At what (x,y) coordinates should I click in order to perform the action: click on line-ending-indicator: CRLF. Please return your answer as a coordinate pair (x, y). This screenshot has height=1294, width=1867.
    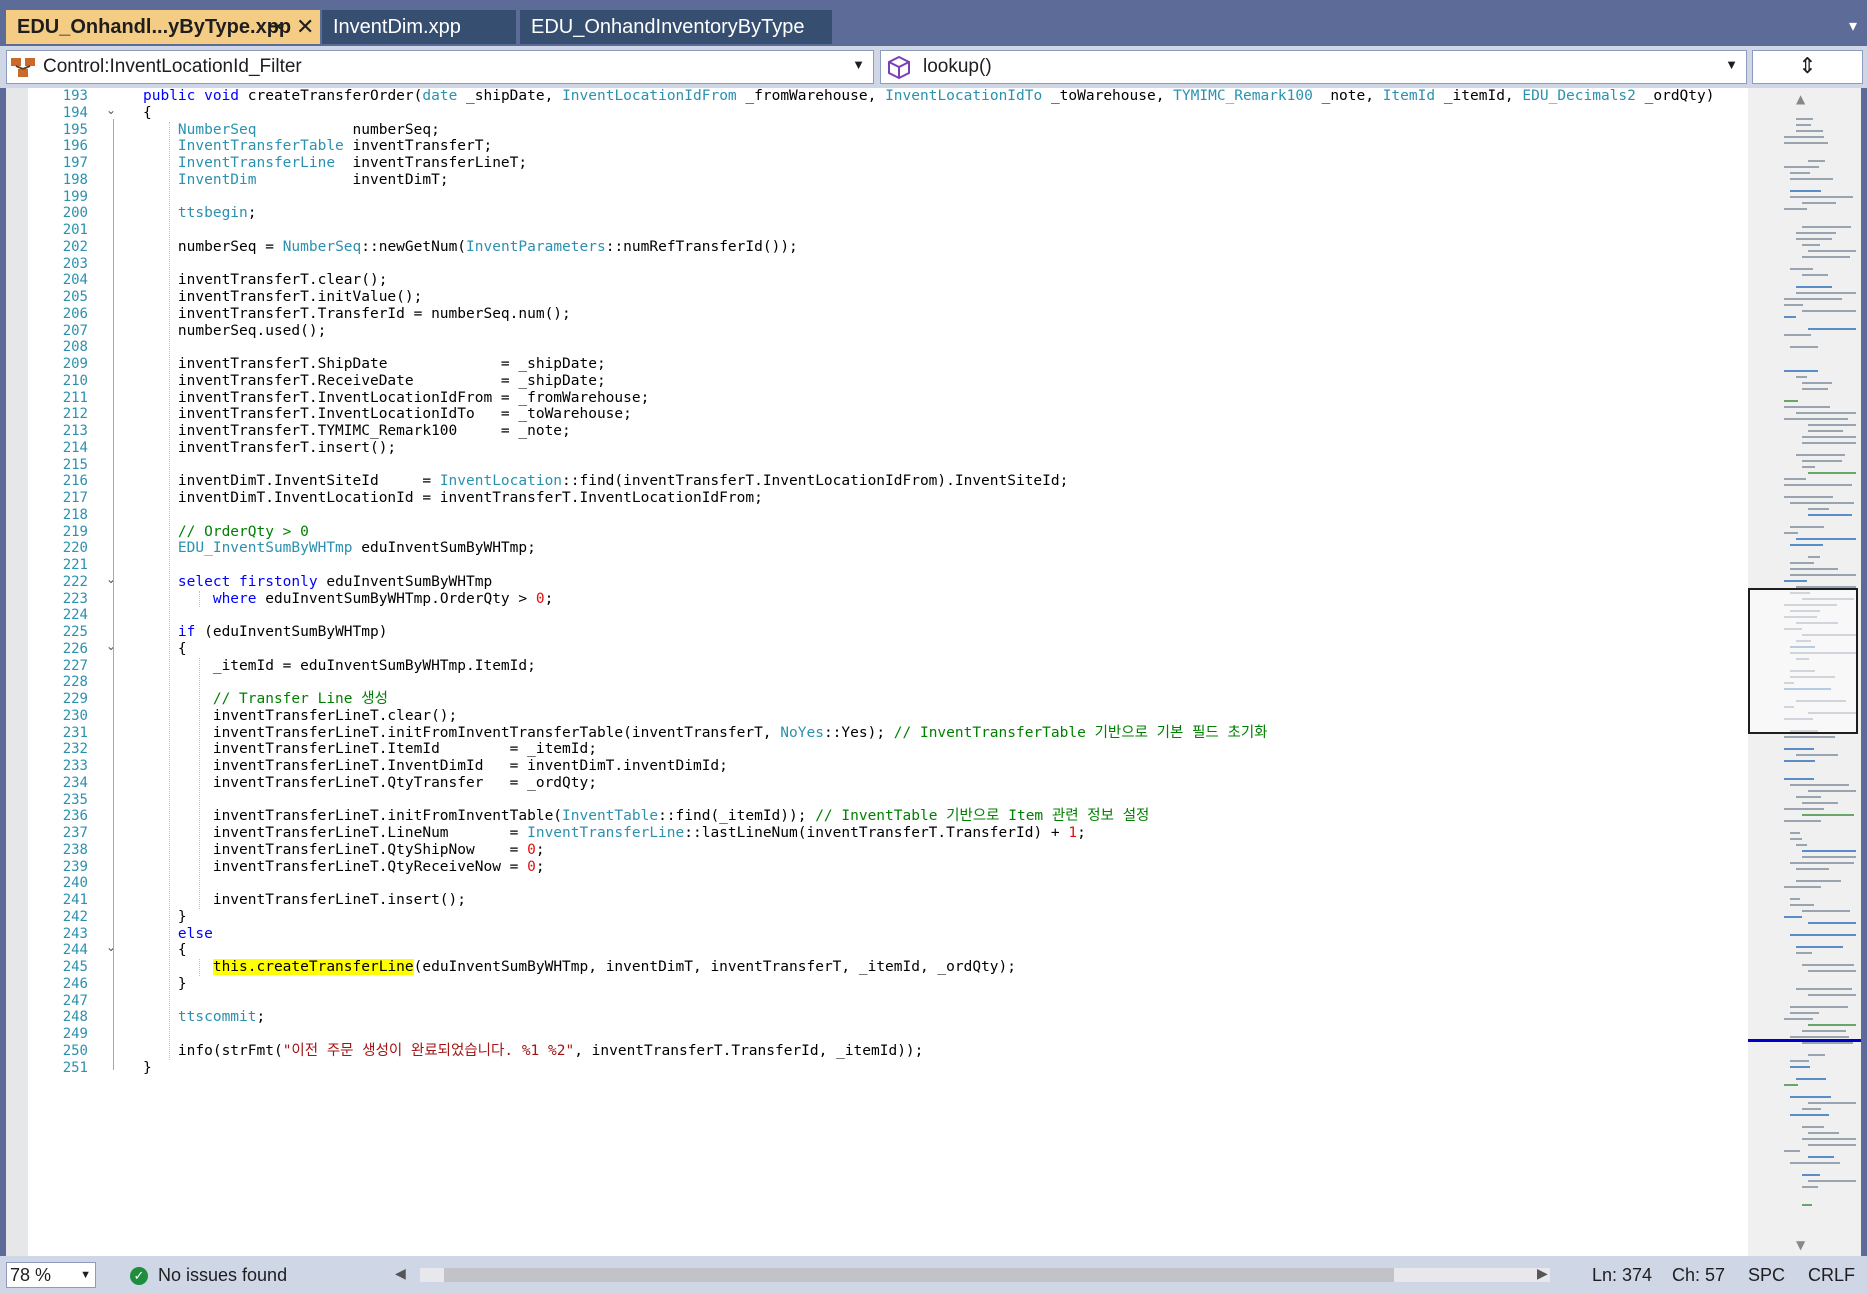
    Looking at the image, I should click on (1831, 1275).